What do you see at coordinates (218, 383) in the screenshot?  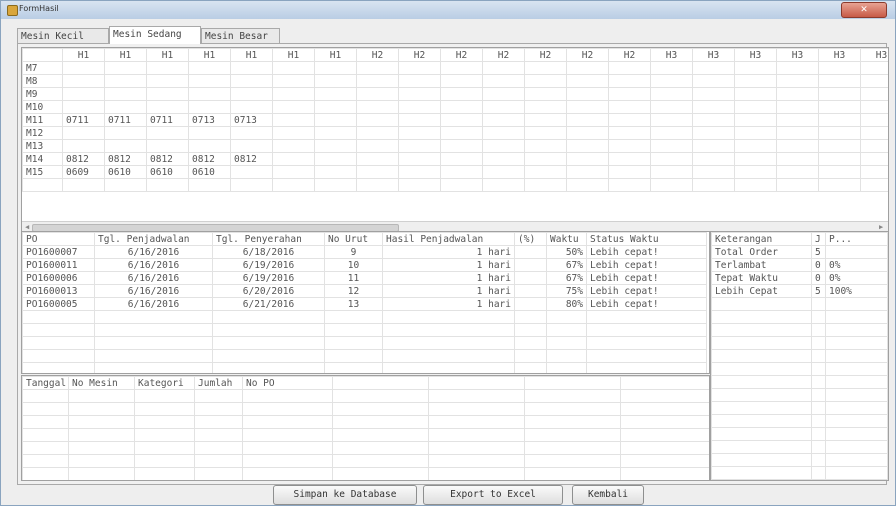 I see `column-header: Jumlah` at bounding box center [218, 383].